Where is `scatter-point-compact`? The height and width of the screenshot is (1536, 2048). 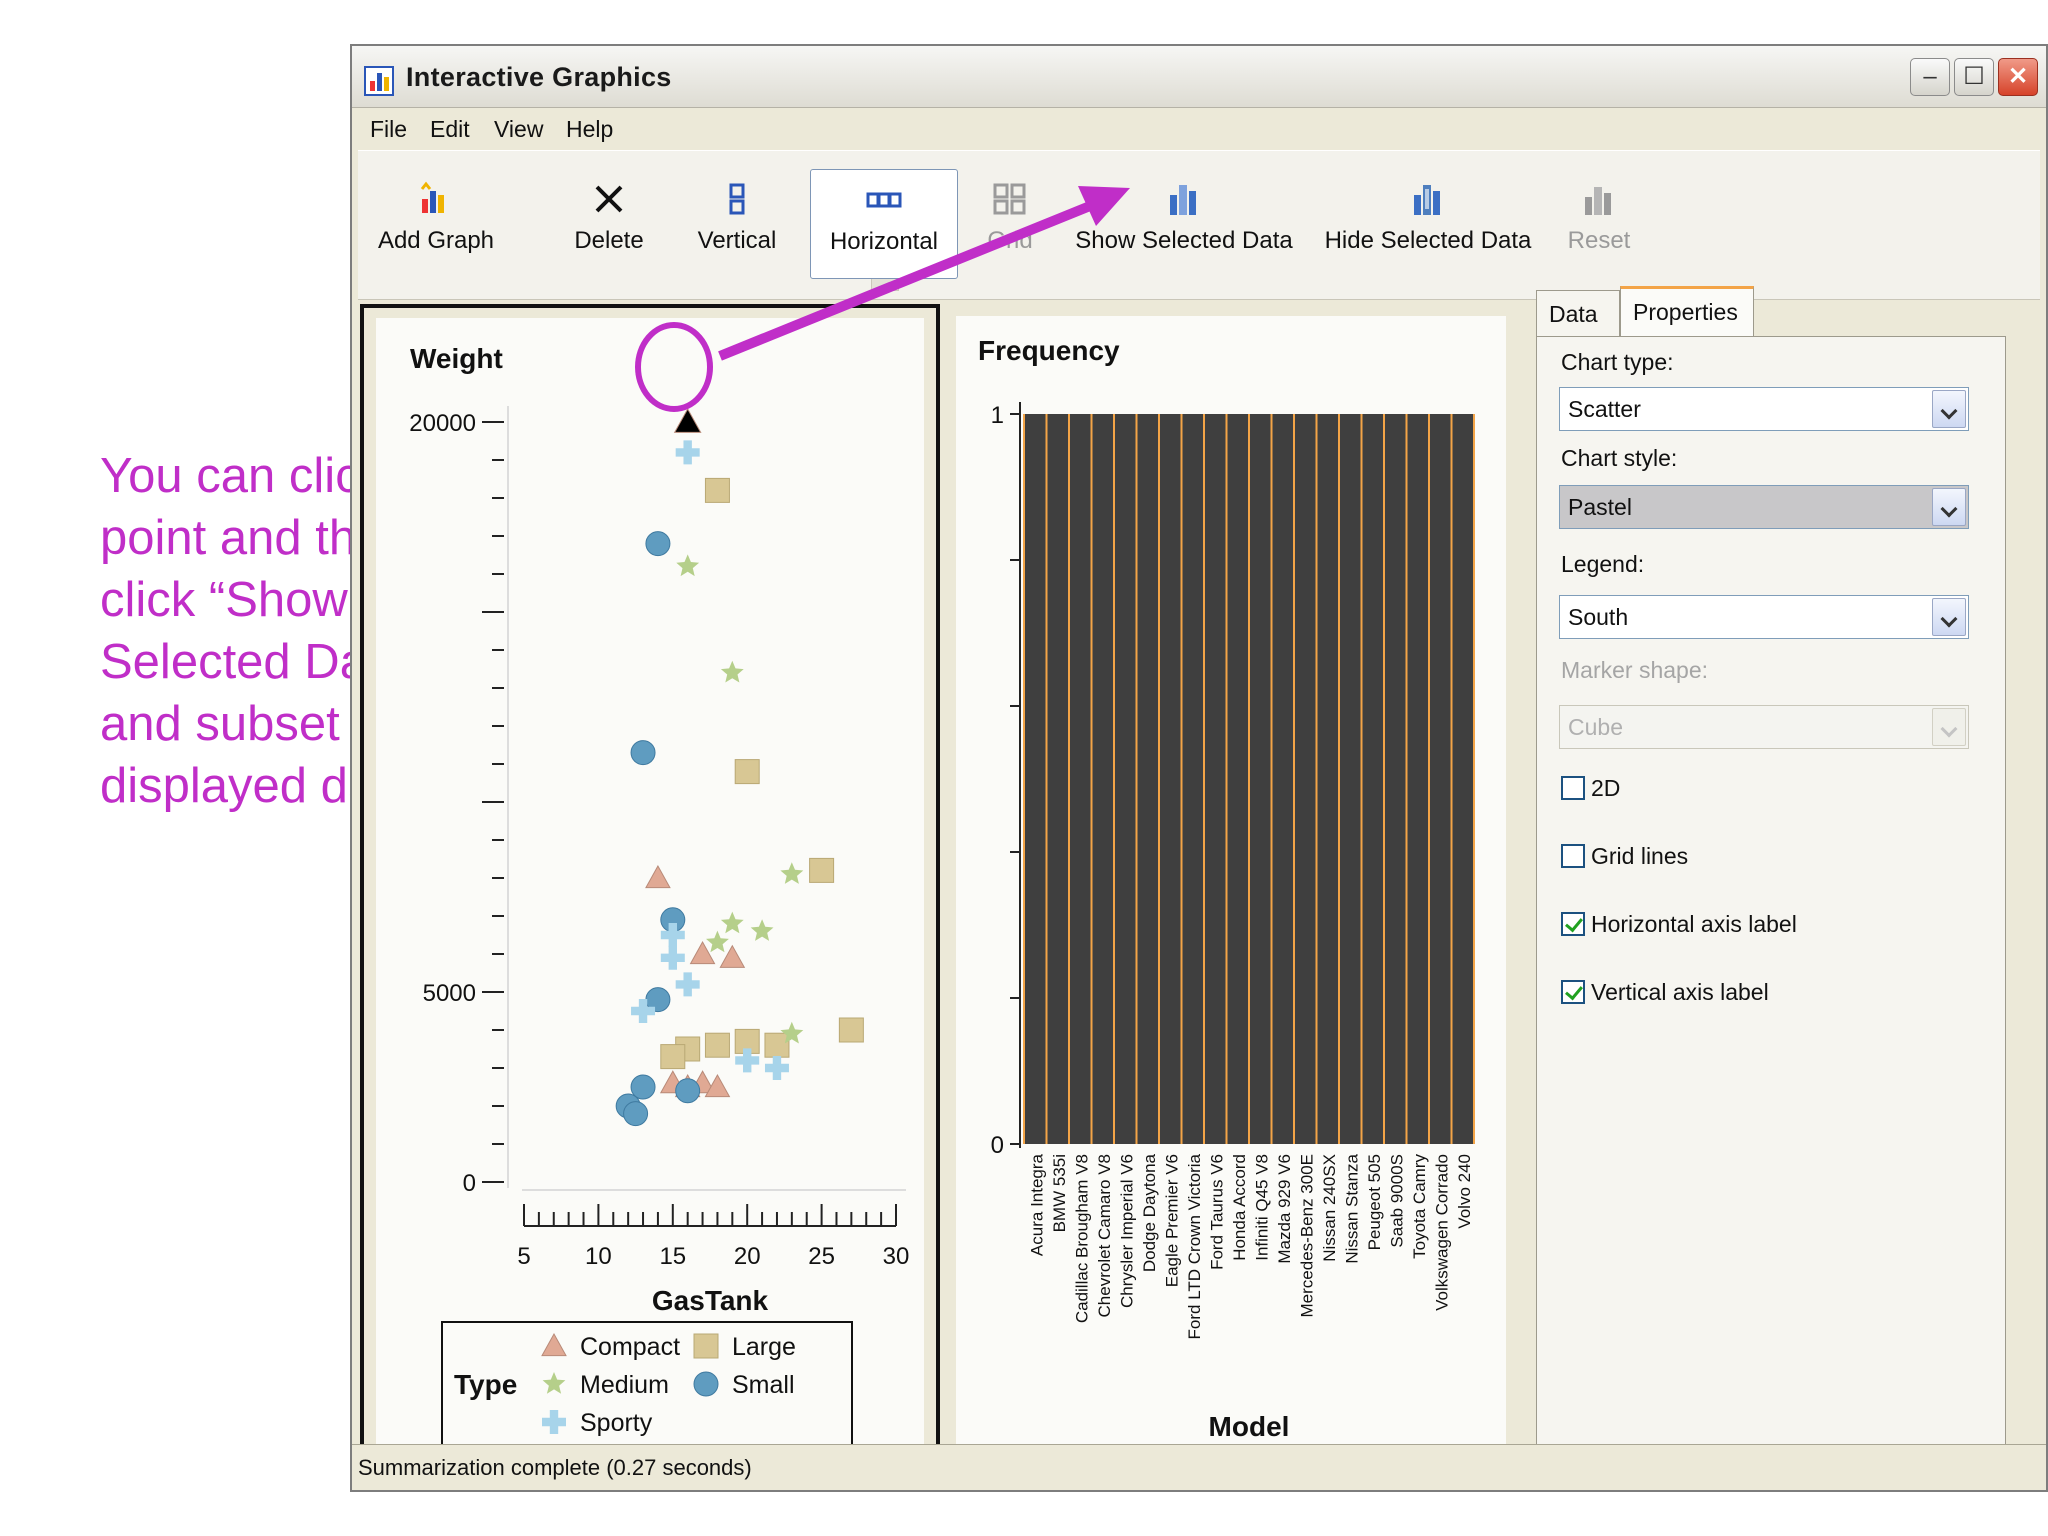 scatter-point-compact is located at coordinates (658, 876).